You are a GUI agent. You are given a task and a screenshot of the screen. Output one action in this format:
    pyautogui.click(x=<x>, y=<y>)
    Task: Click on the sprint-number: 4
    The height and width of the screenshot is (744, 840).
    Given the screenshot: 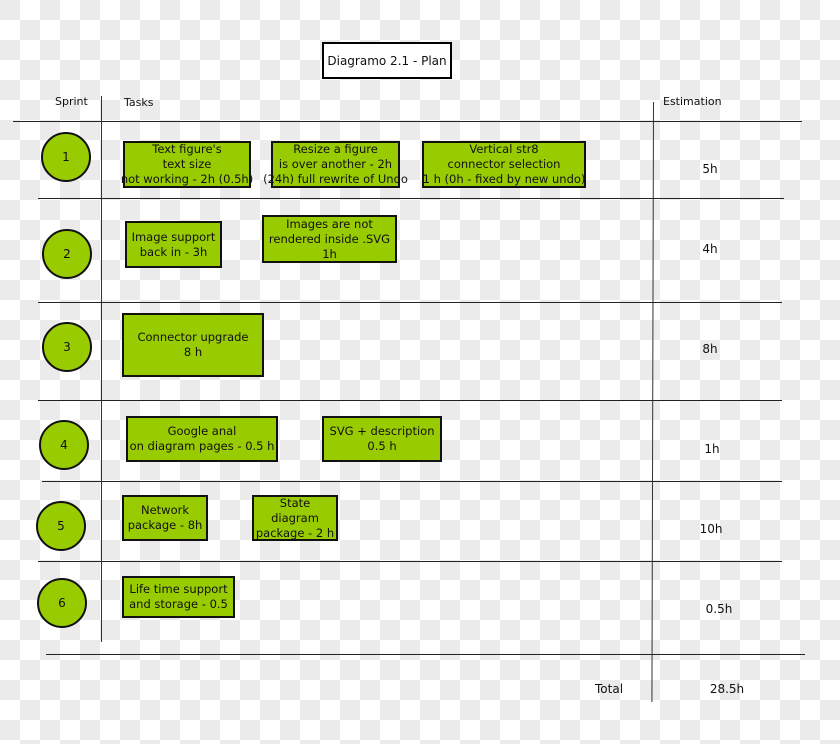 What is the action you would take?
    pyautogui.click(x=64, y=445)
    